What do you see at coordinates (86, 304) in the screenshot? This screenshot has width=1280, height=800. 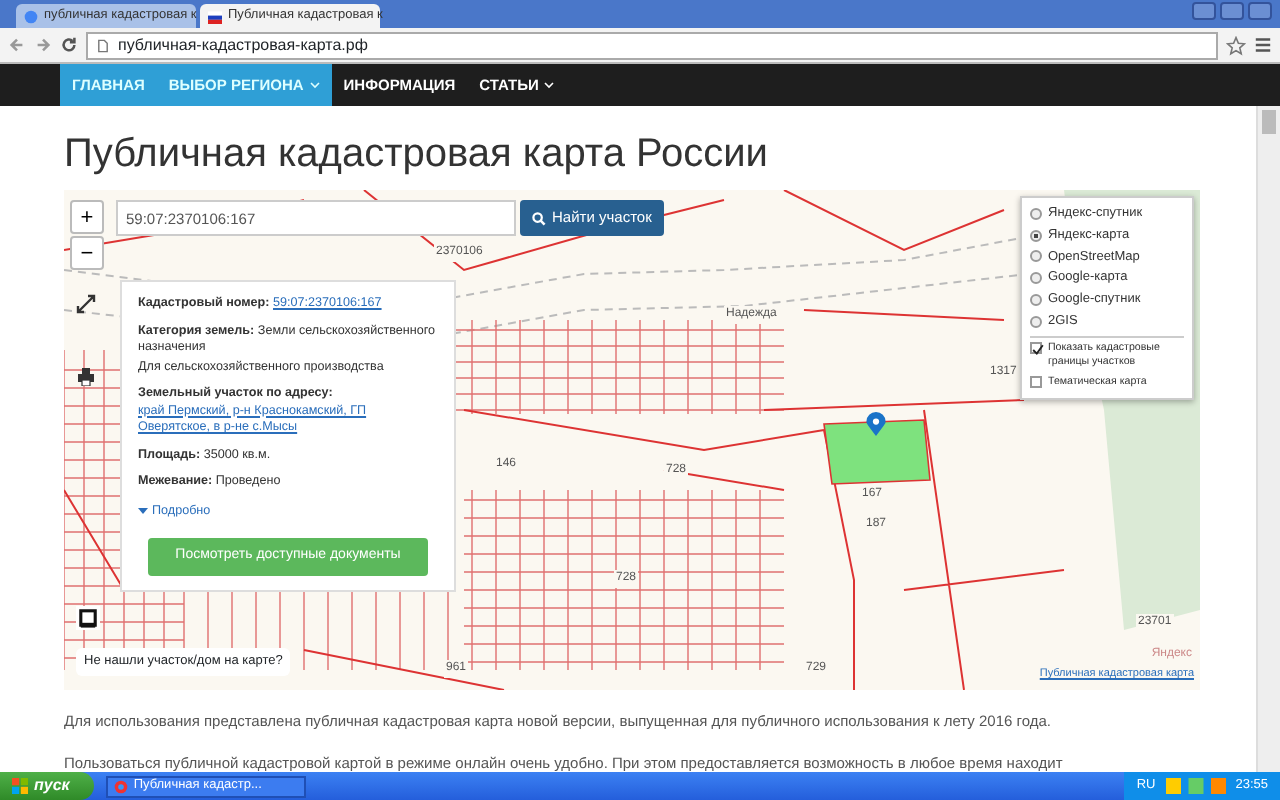 I see `fullscreen-icon` at bounding box center [86, 304].